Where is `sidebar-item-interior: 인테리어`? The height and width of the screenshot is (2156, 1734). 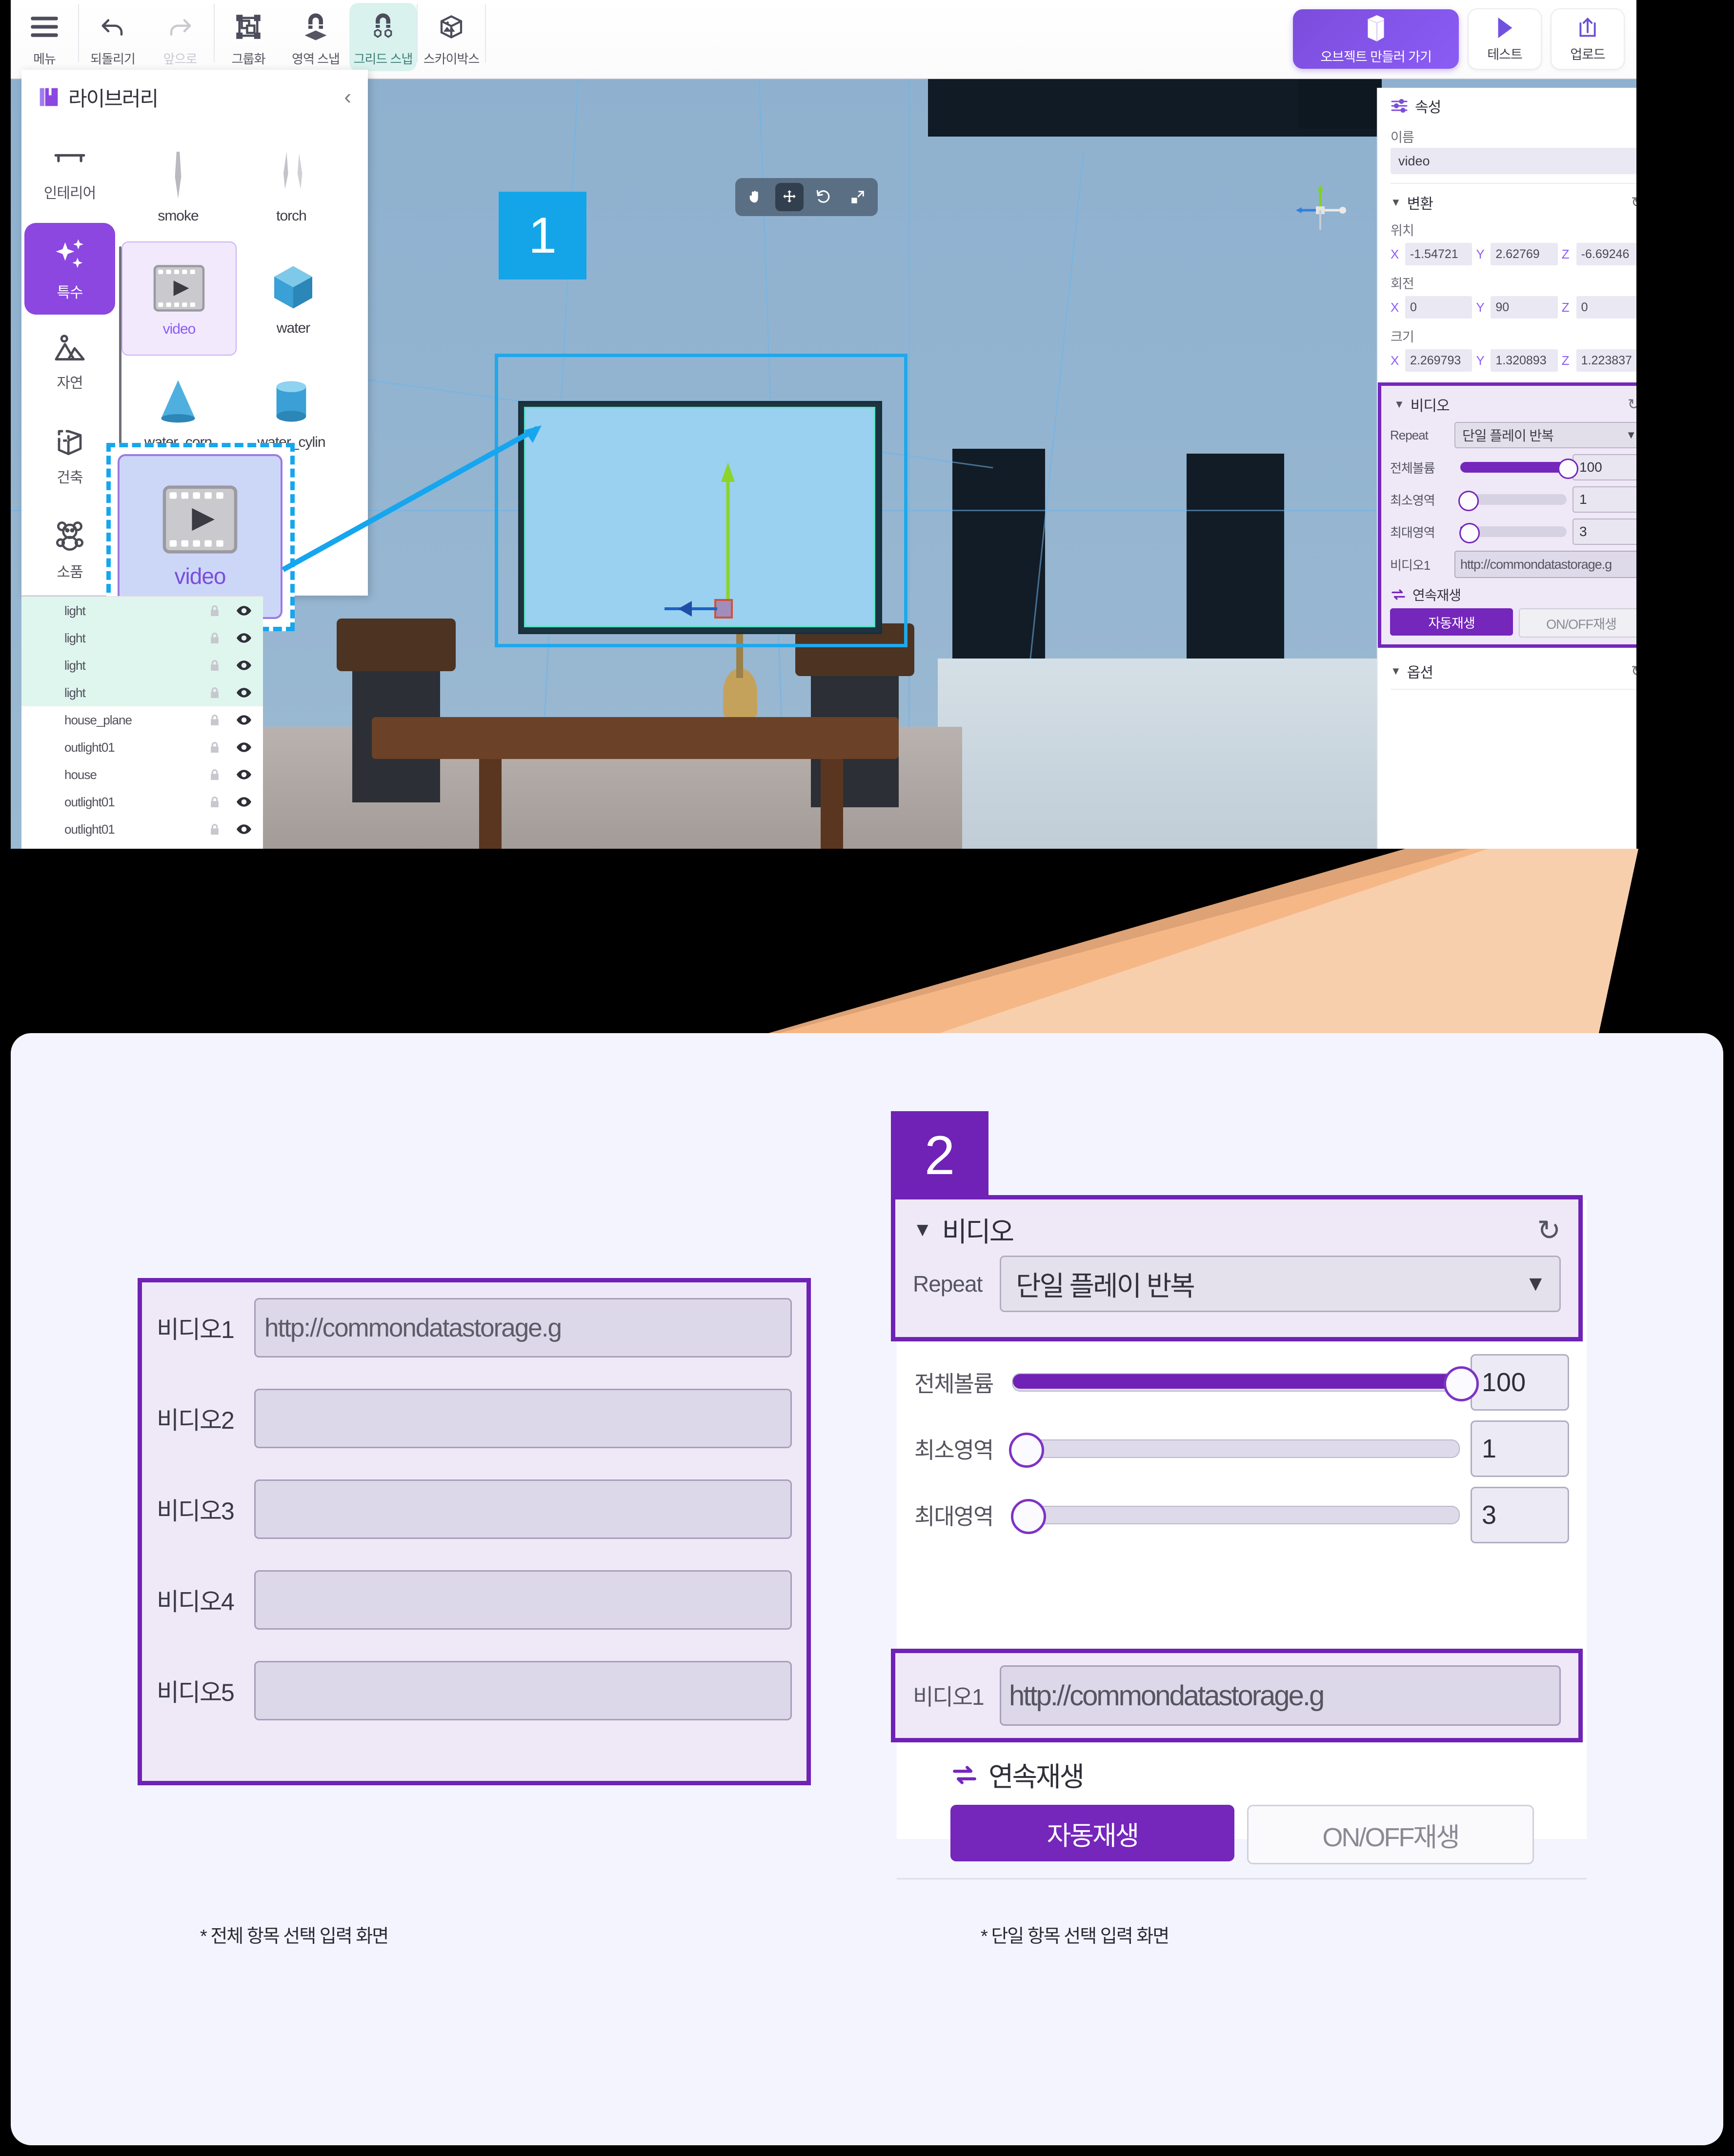
sidebar-item-interior: 인테리어 is located at coordinates (69, 175).